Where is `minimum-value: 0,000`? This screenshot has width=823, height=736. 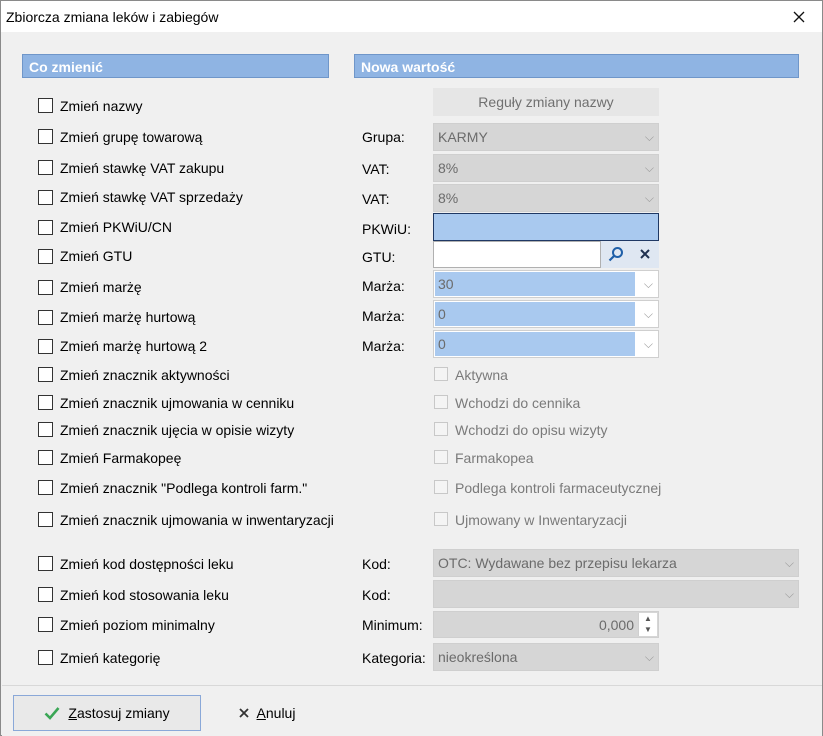
minimum-value: 0,000 is located at coordinates (616, 625).